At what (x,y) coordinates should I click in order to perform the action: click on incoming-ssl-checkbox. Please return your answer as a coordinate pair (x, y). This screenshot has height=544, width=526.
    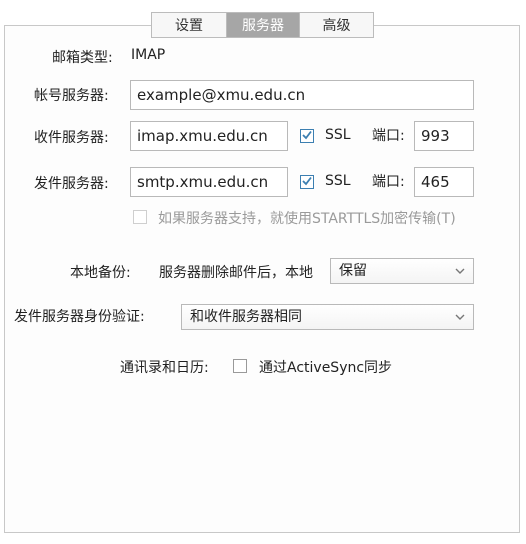
    Looking at the image, I should click on (307, 136).